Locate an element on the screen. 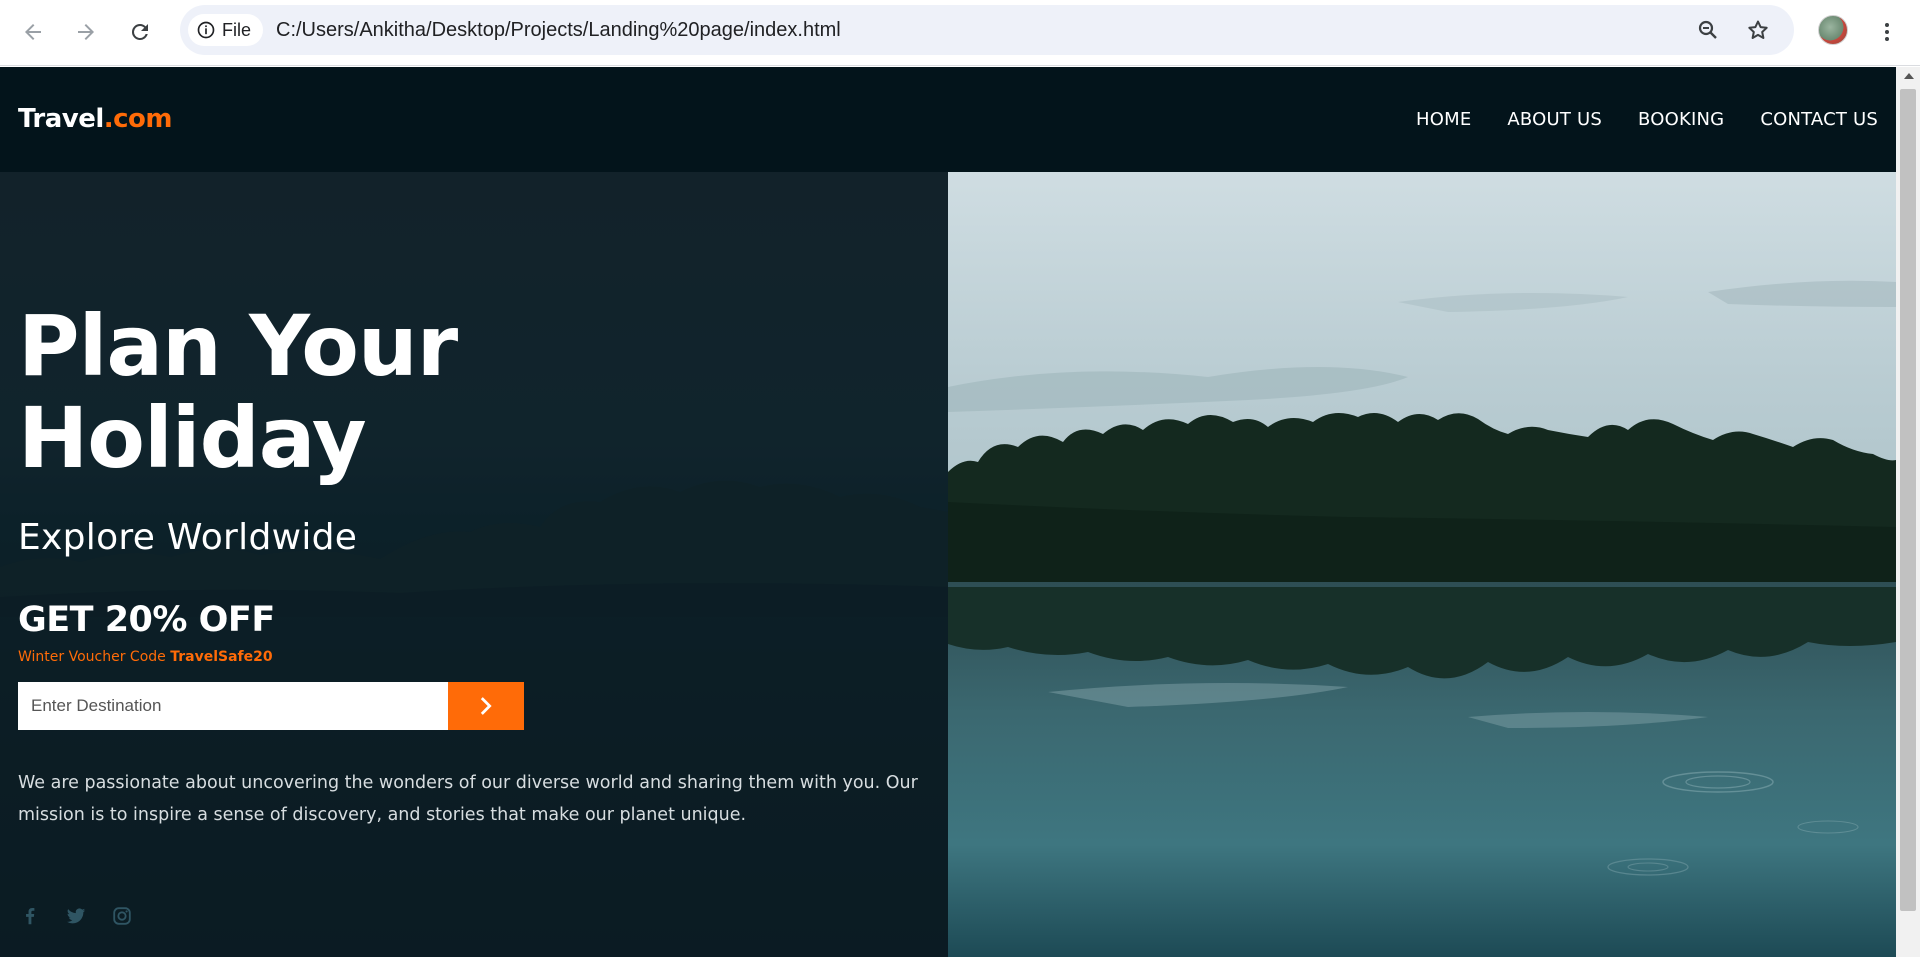  browser-menu-button is located at coordinates (1887, 32).